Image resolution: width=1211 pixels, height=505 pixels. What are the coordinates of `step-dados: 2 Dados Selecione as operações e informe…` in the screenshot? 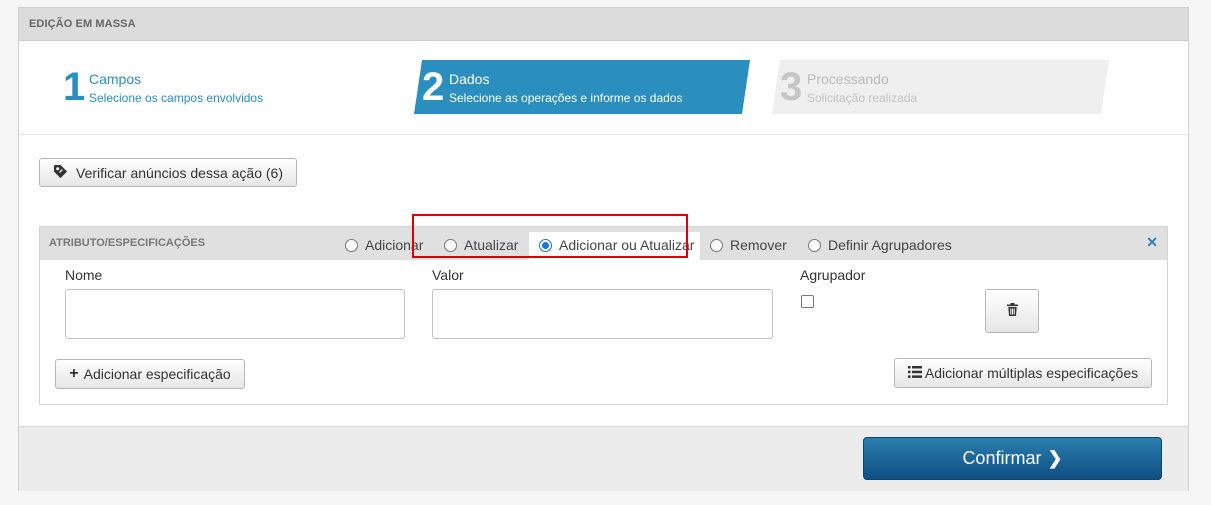 It's located at (582, 87).